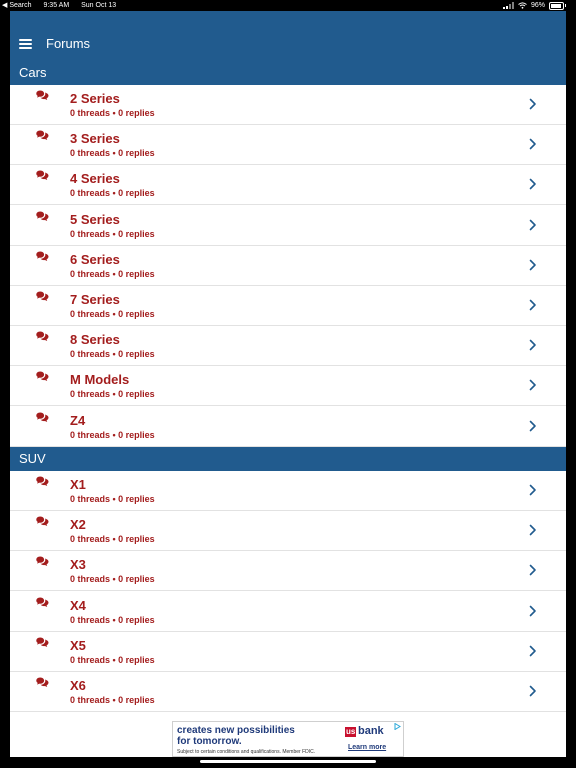 This screenshot has height=768, width=576. What do you see at coordinates (522, 5) in the screenshot?
I see `wifi-icon` at bounding box center [522, 5].